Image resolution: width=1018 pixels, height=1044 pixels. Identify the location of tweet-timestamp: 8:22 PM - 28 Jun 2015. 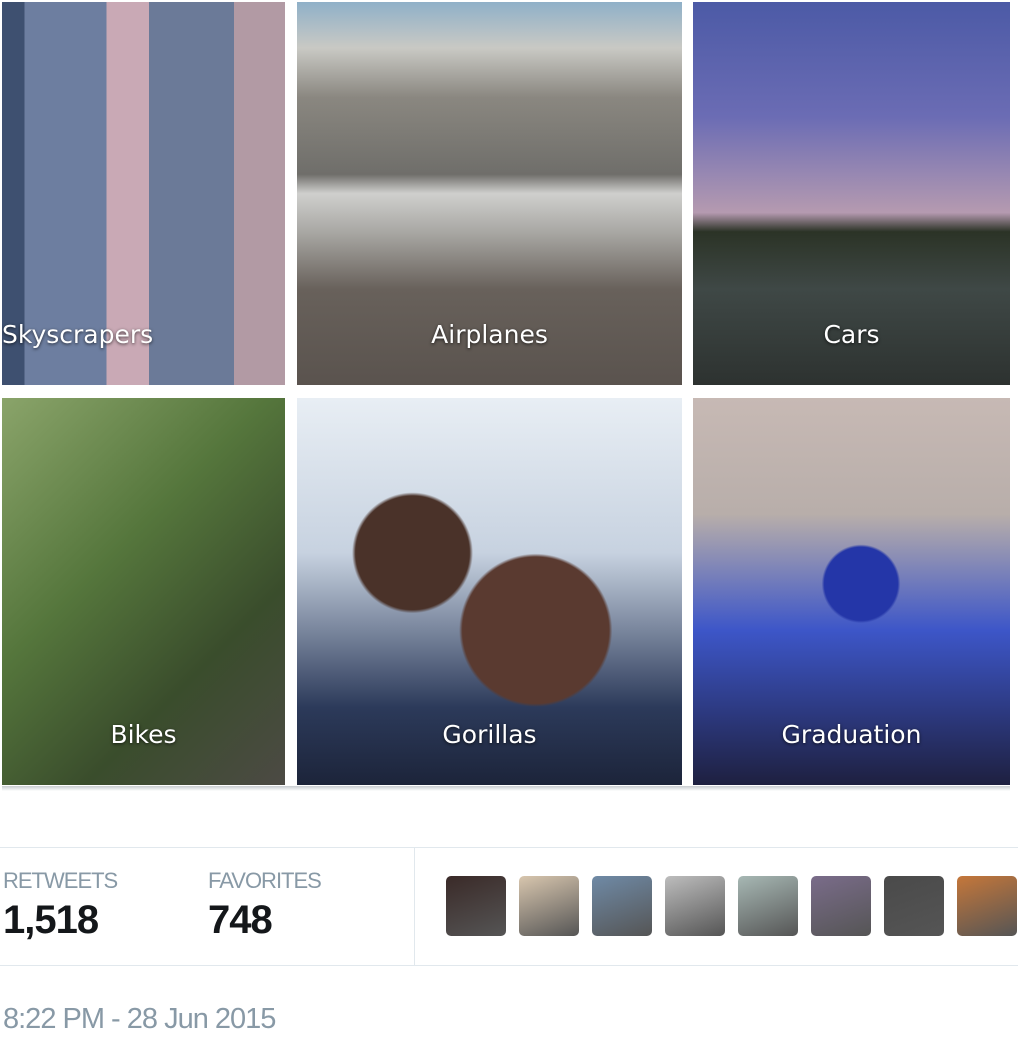
(139, 1019).